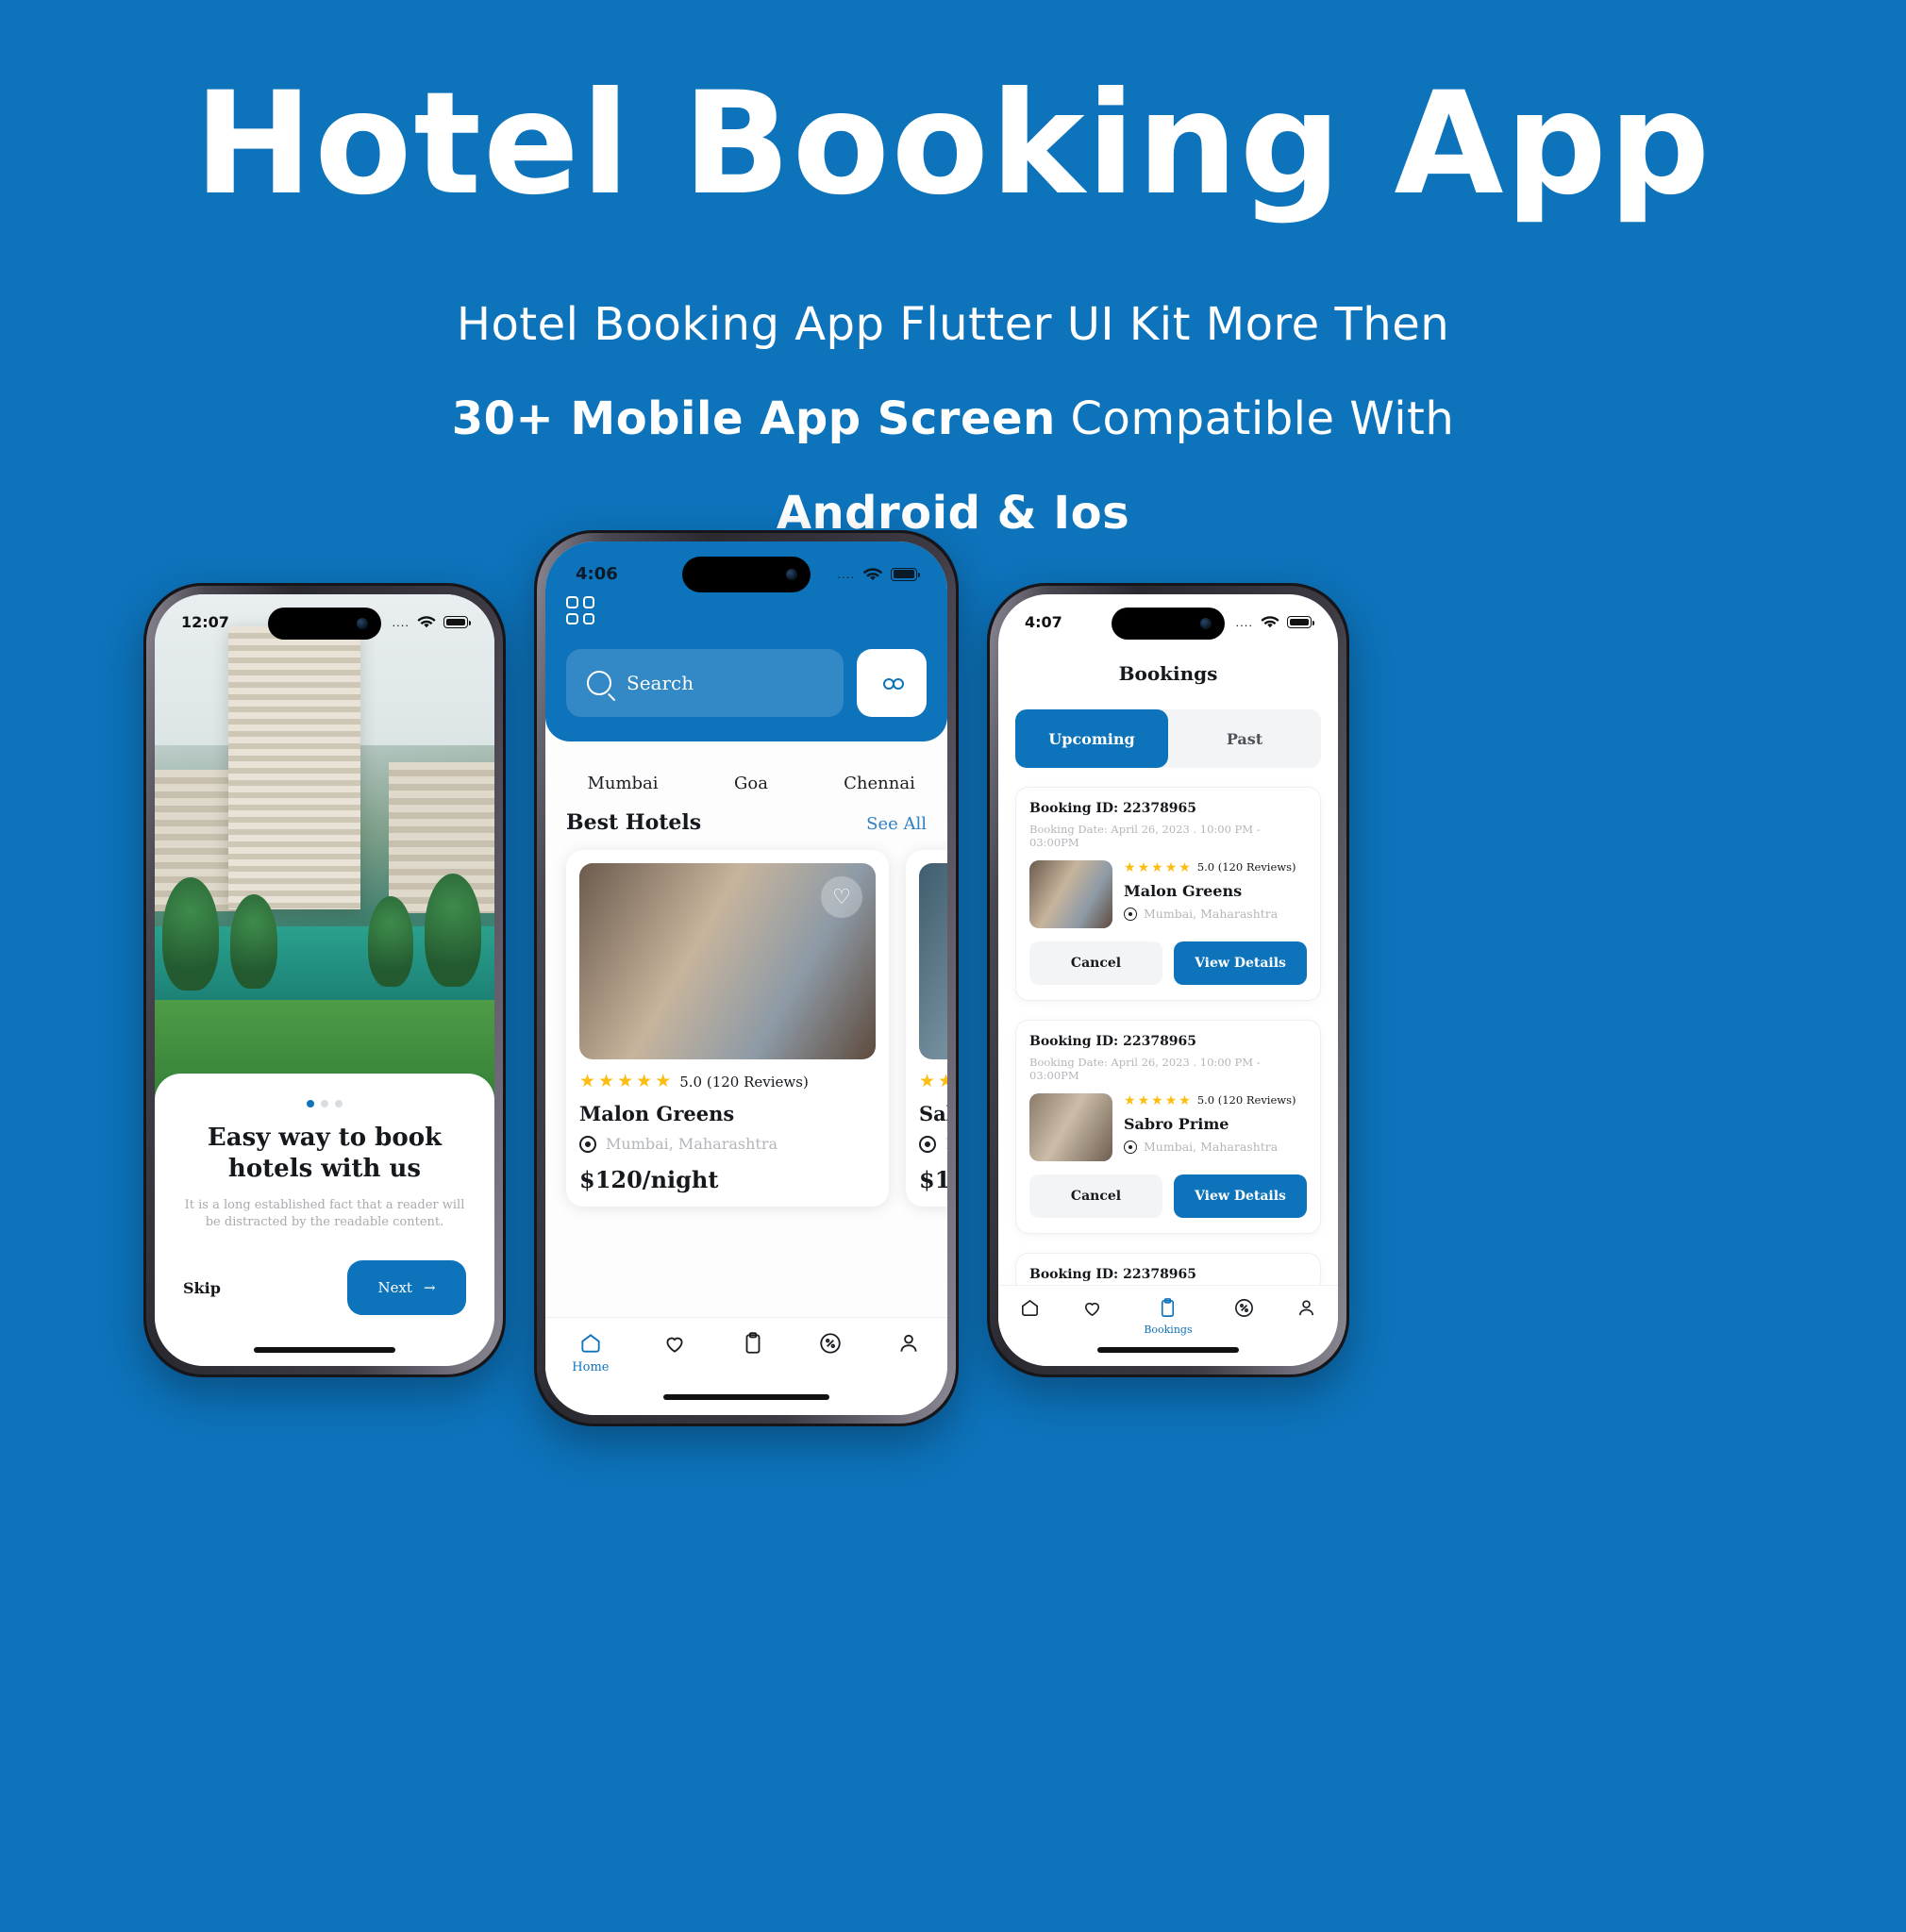  I want to click on city-name: Chennai, so click(879, 784).